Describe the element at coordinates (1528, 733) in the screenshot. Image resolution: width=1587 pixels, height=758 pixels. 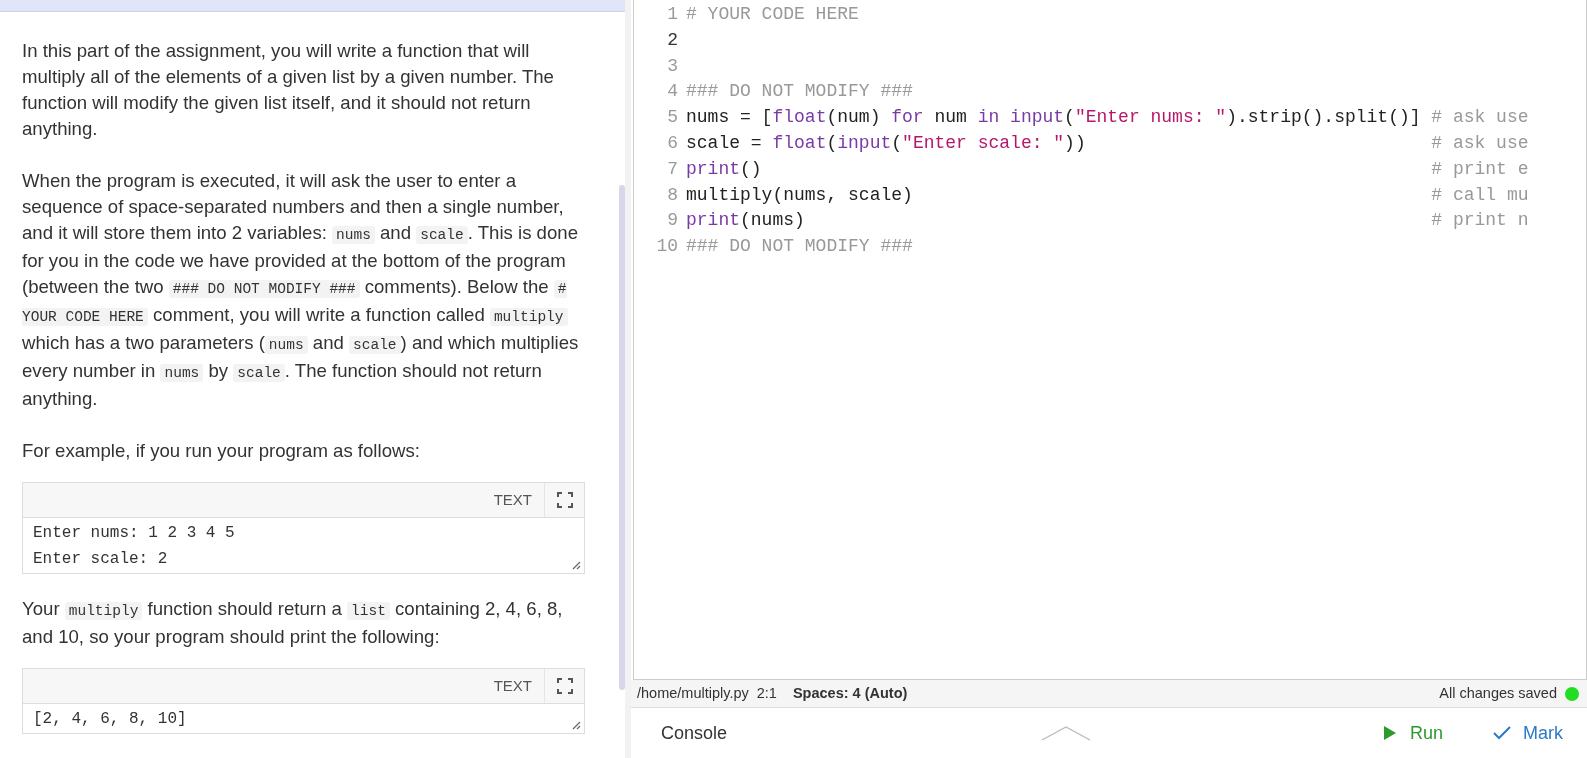
I see `mark-button: Mark` at that location.